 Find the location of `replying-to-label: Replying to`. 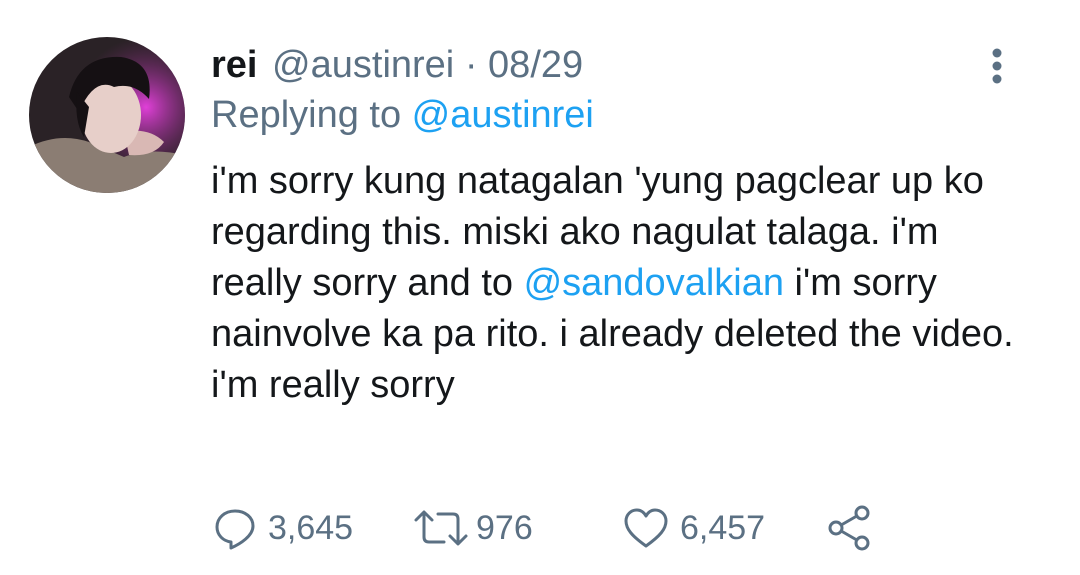

replying-to-label: Replying to is located at coordinates (311, 115).